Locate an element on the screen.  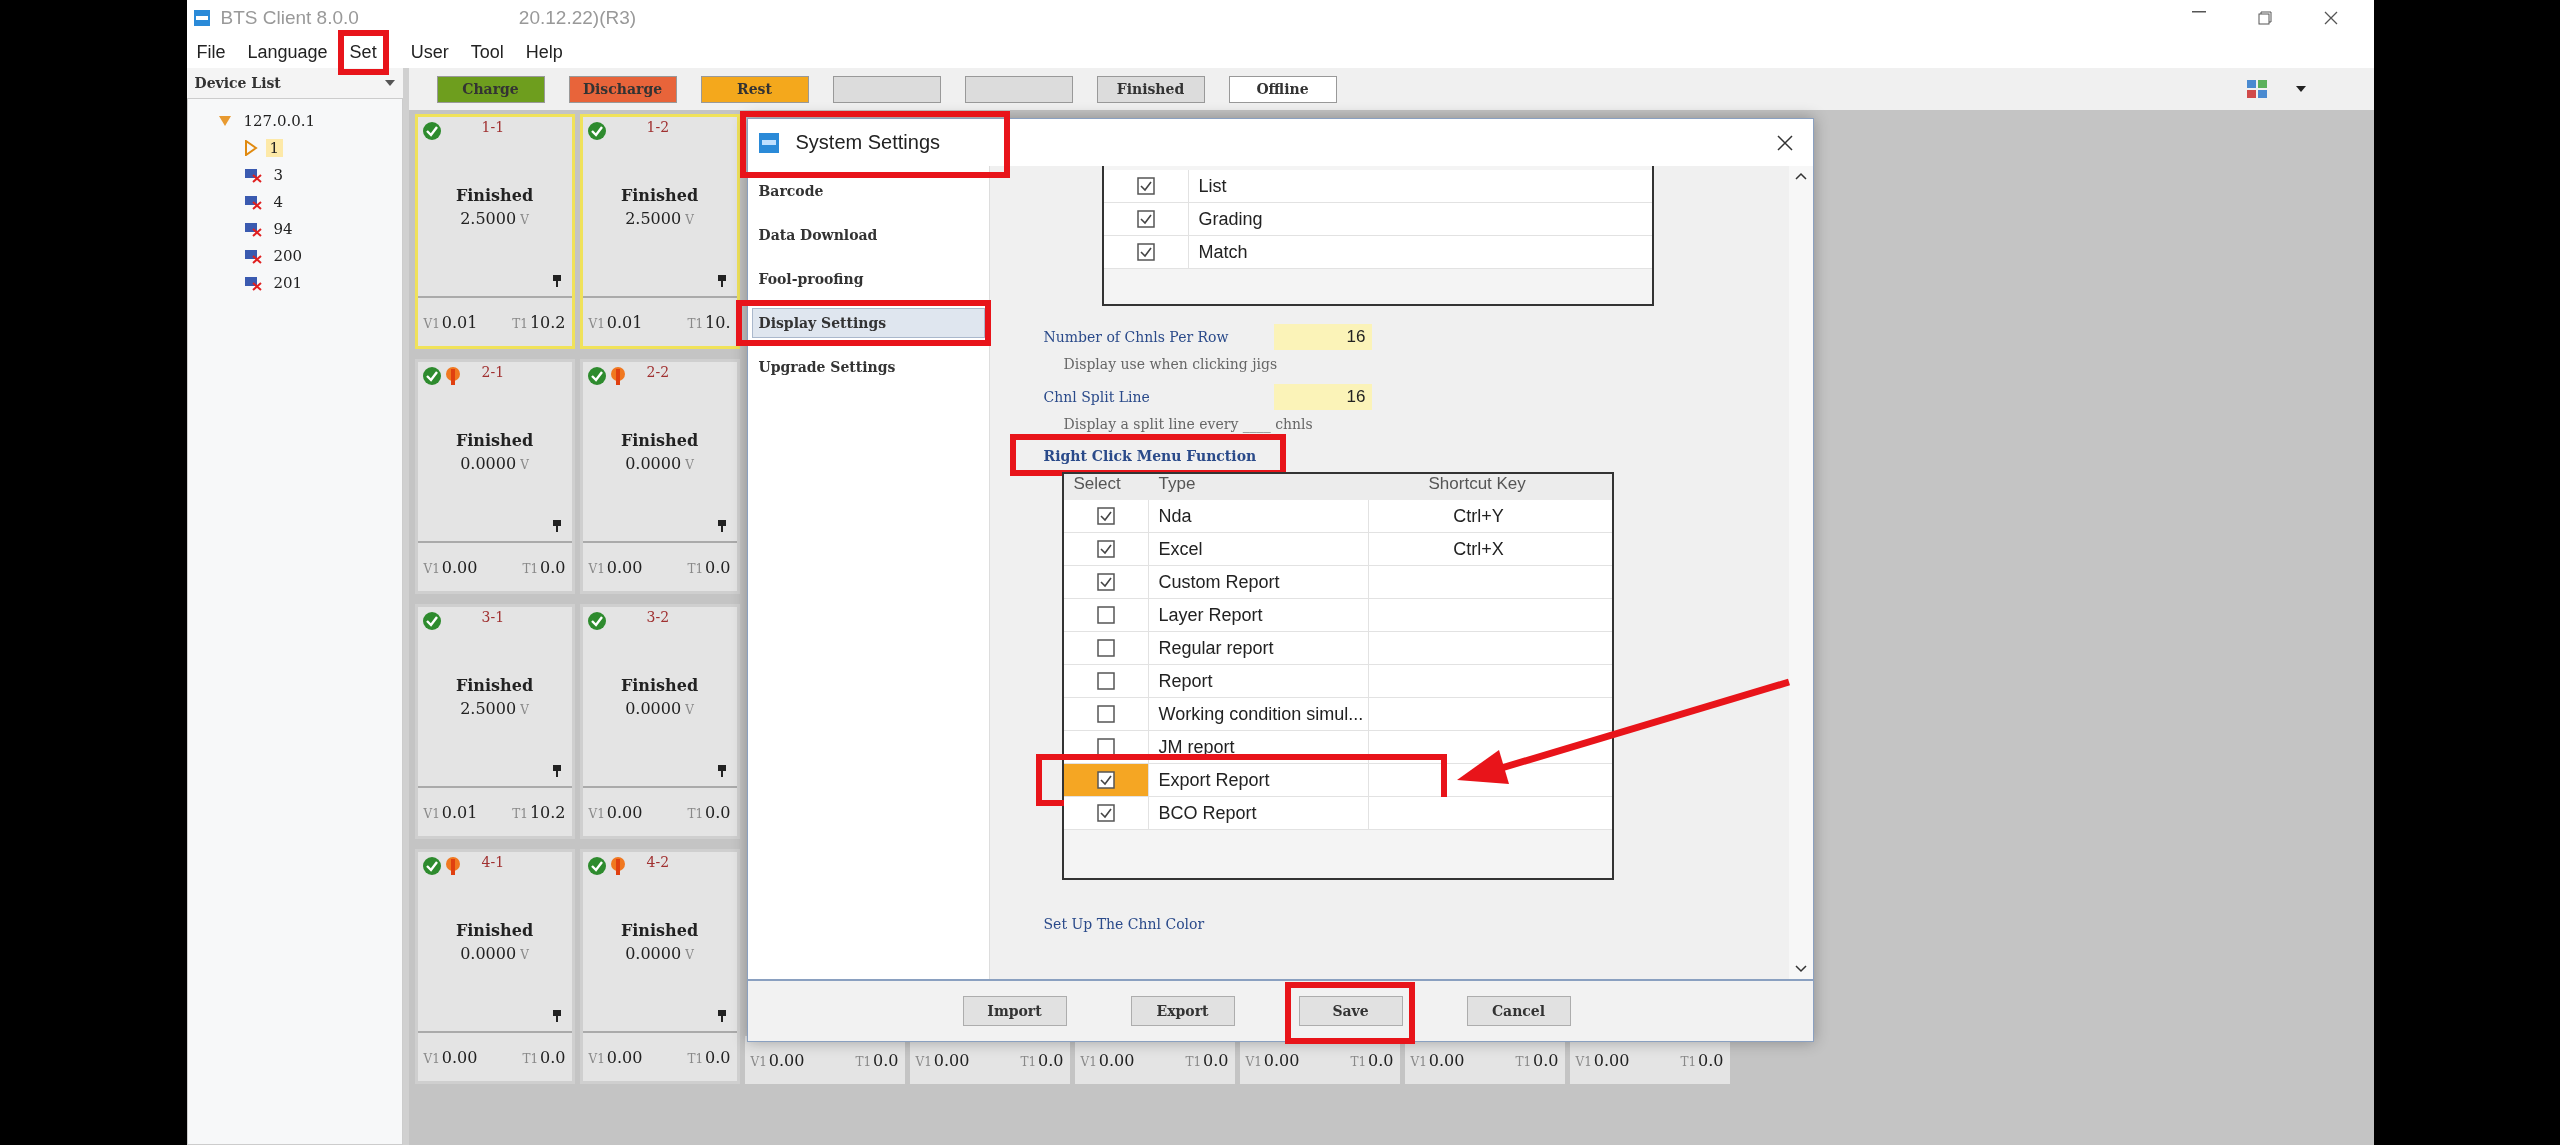
field-label: Chnl Split Line is located at coordinates (1097, 397).